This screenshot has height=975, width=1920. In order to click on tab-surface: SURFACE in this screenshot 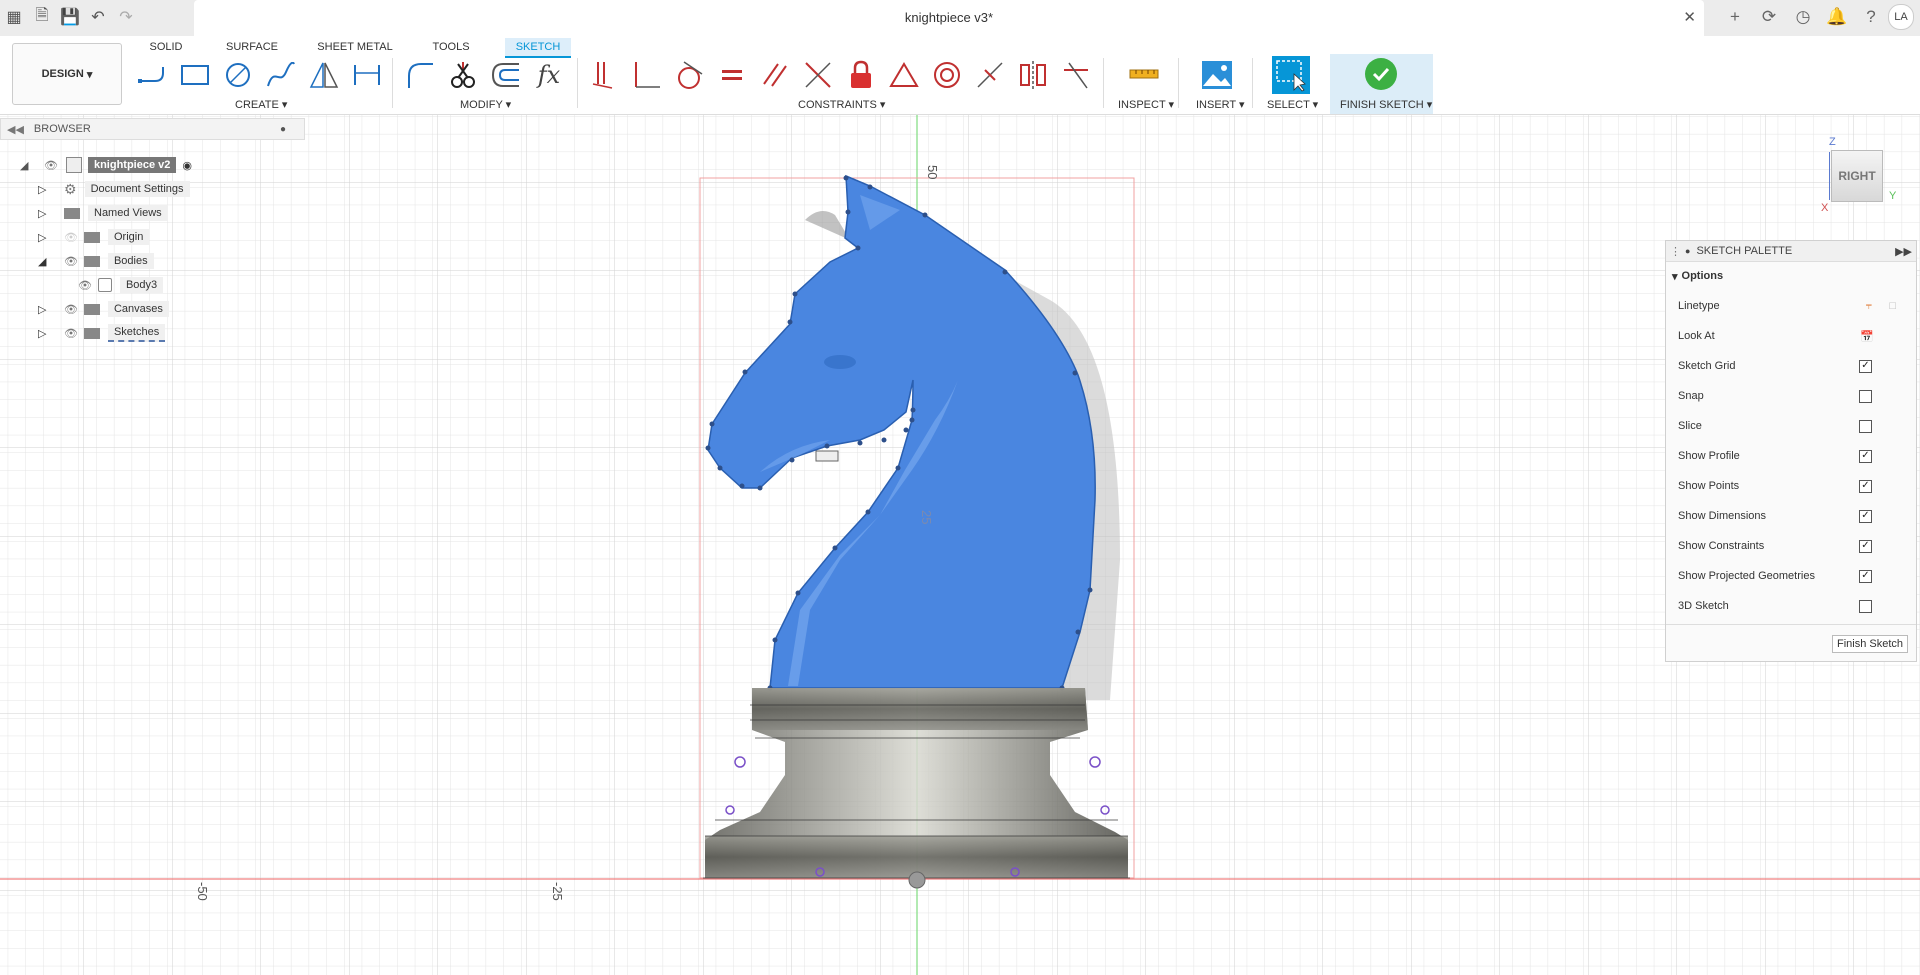, I will do `click(252, 47)`.